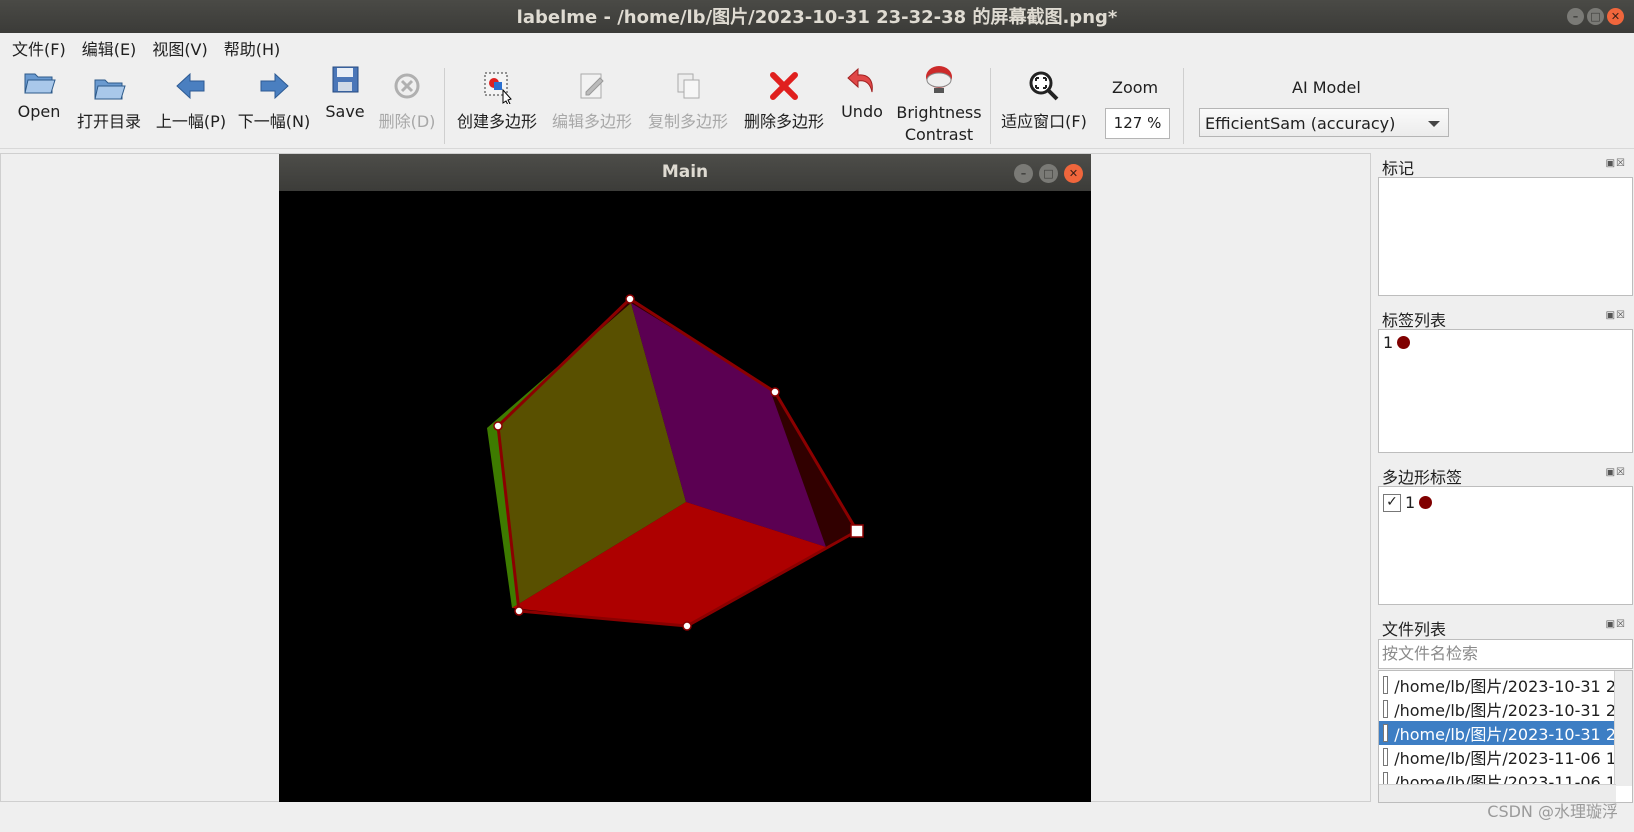  I want to click on save-label: Save, so click(345, 111).